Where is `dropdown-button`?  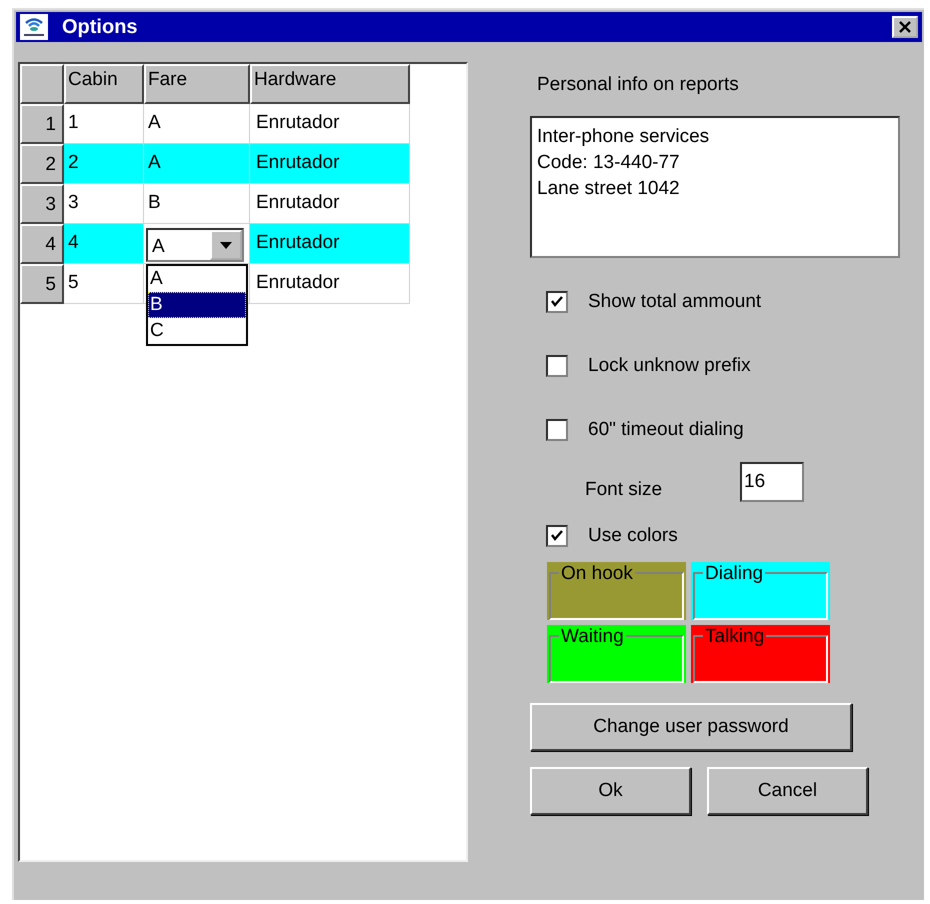
dropdown-button is located at coordinates (226, 245).